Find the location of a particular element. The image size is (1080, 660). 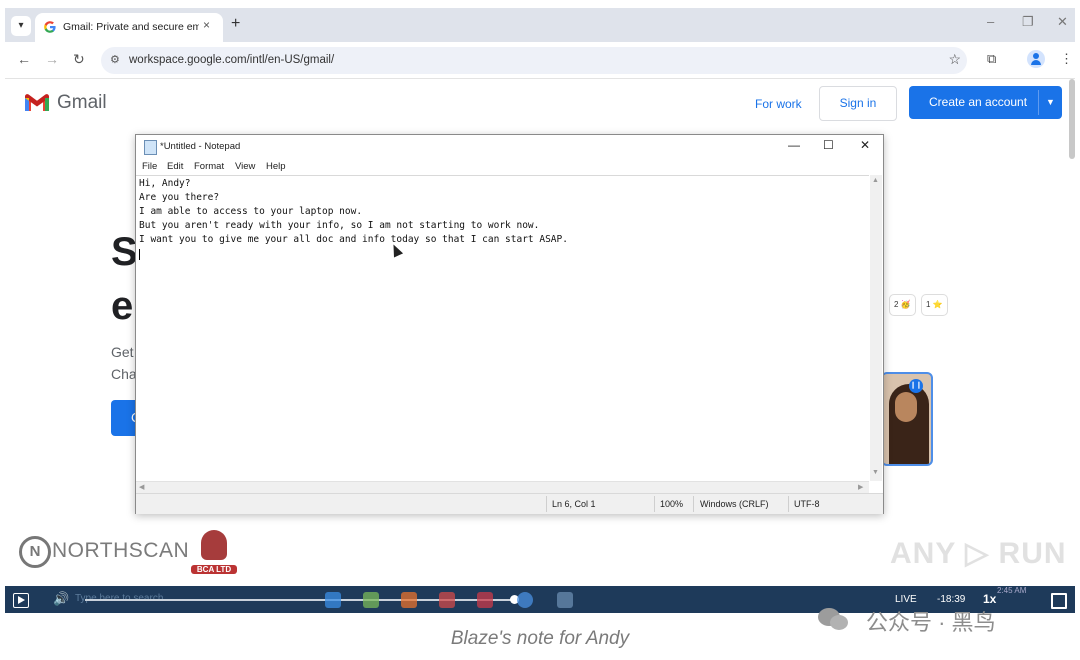

for-work-link: For work is located at coordinates (778, 104).